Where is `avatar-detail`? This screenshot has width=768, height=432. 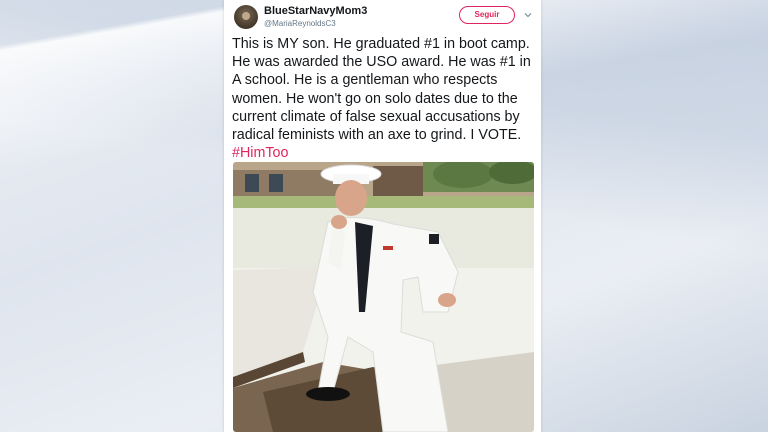
avatar-detail is located at coordinates (246, 16).